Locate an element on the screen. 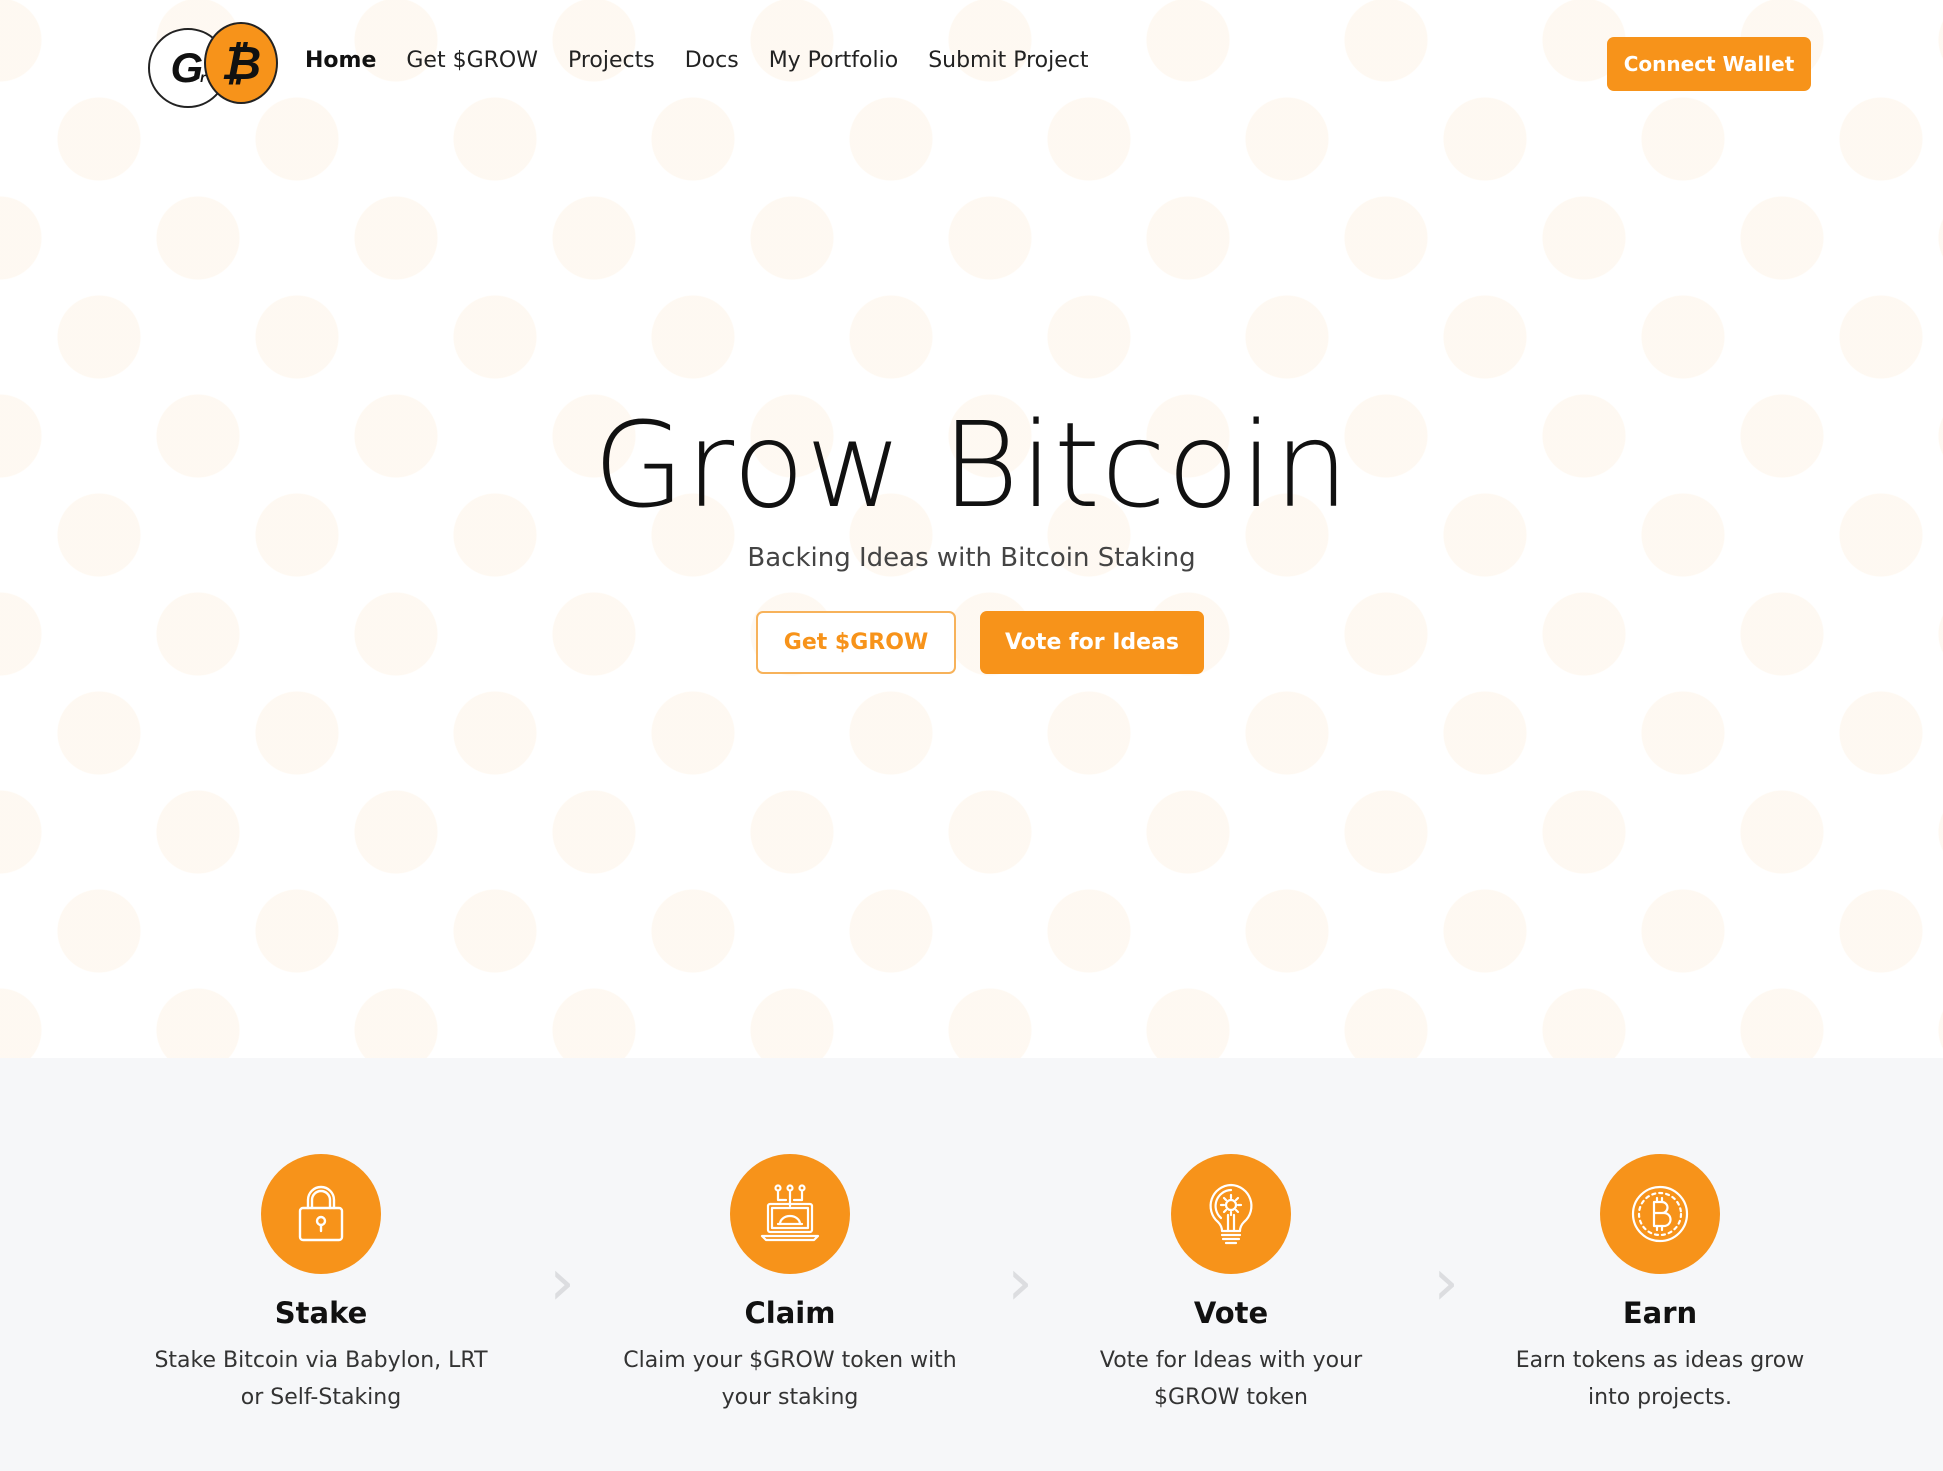 The image size is (1943, 1471). step-description-line: $GROW token is located at coordinates (1231, 1397).